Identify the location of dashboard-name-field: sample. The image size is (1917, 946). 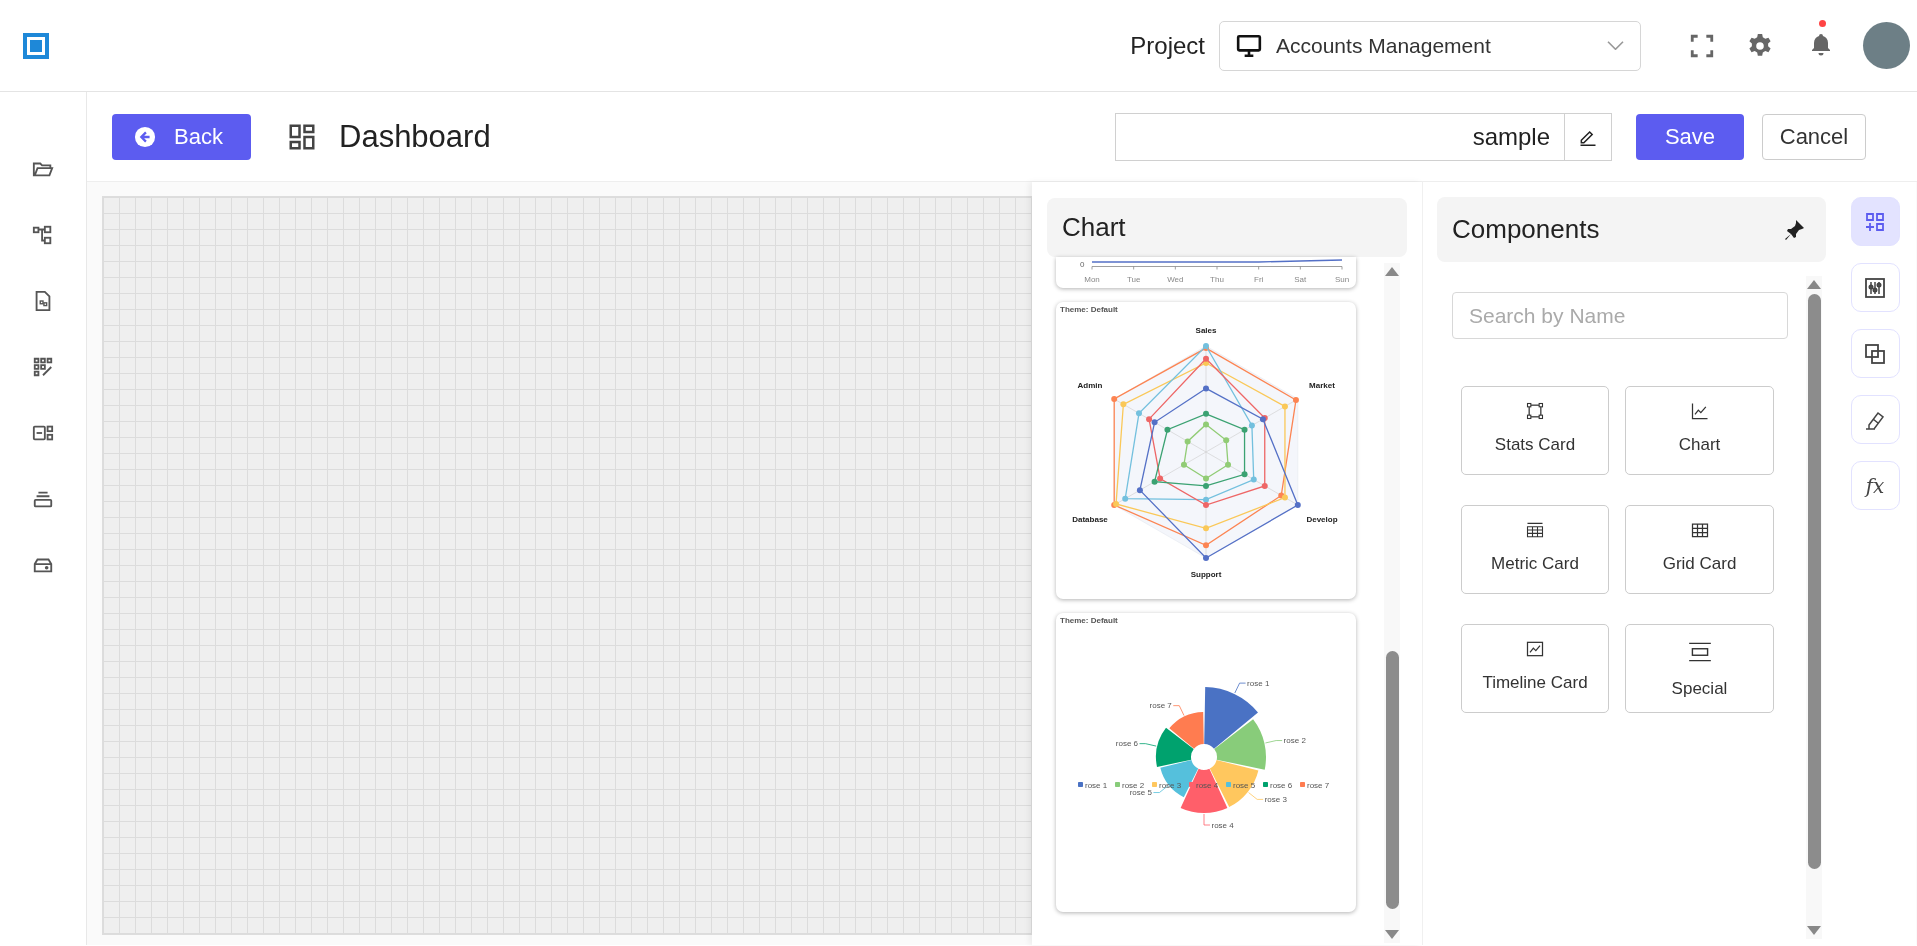
(1340, 136).